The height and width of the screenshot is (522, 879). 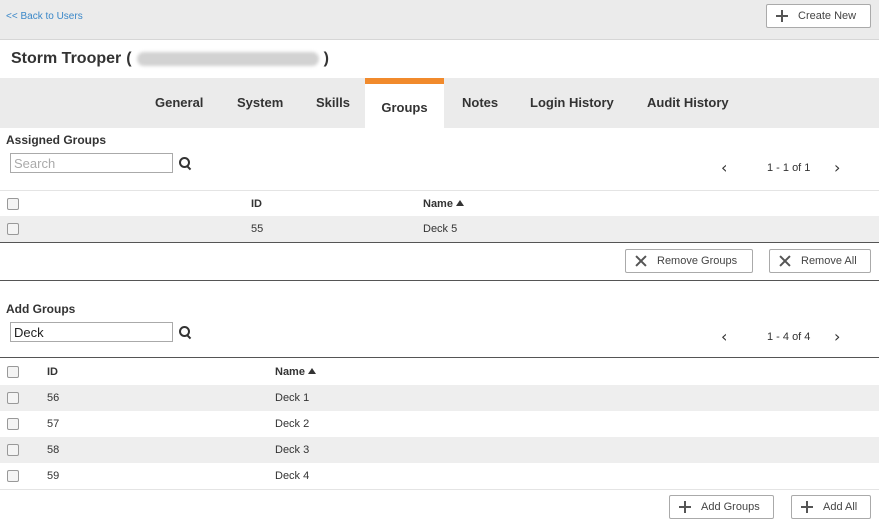 I want to click on assigned-groups-title: Assigned Groups, so click(x=56, y=140).